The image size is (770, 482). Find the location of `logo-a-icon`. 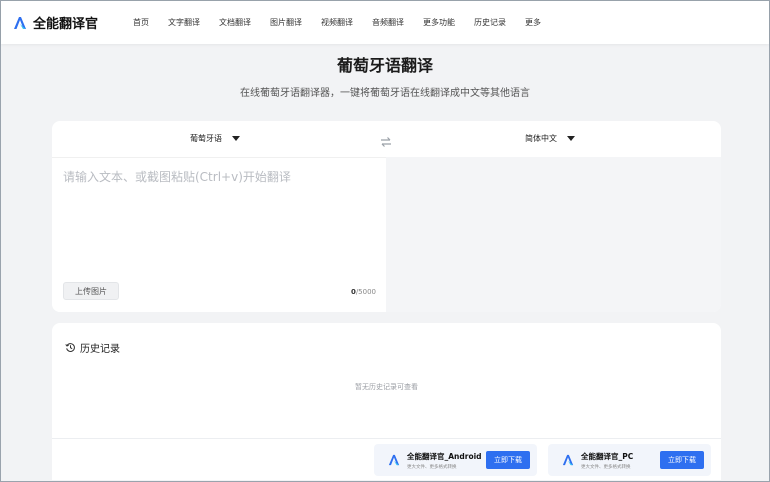

logo-a-icon is located at coordinates (20, 22).